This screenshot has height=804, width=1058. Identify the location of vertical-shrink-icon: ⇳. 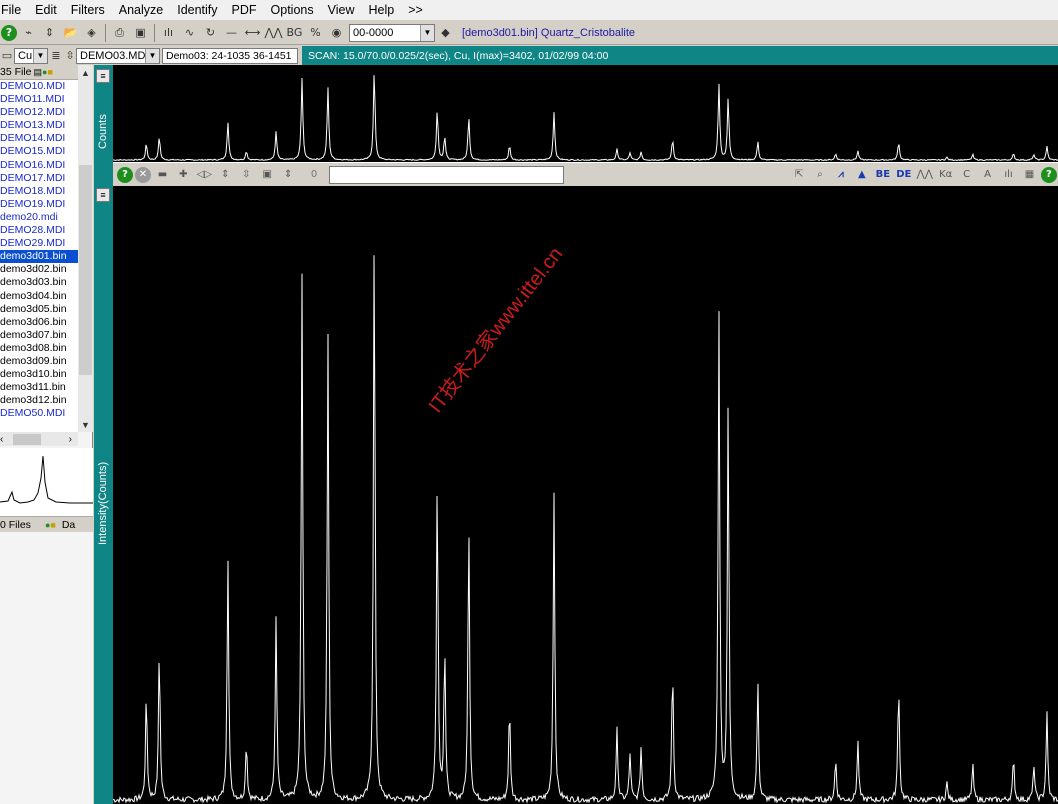
(246, 174).